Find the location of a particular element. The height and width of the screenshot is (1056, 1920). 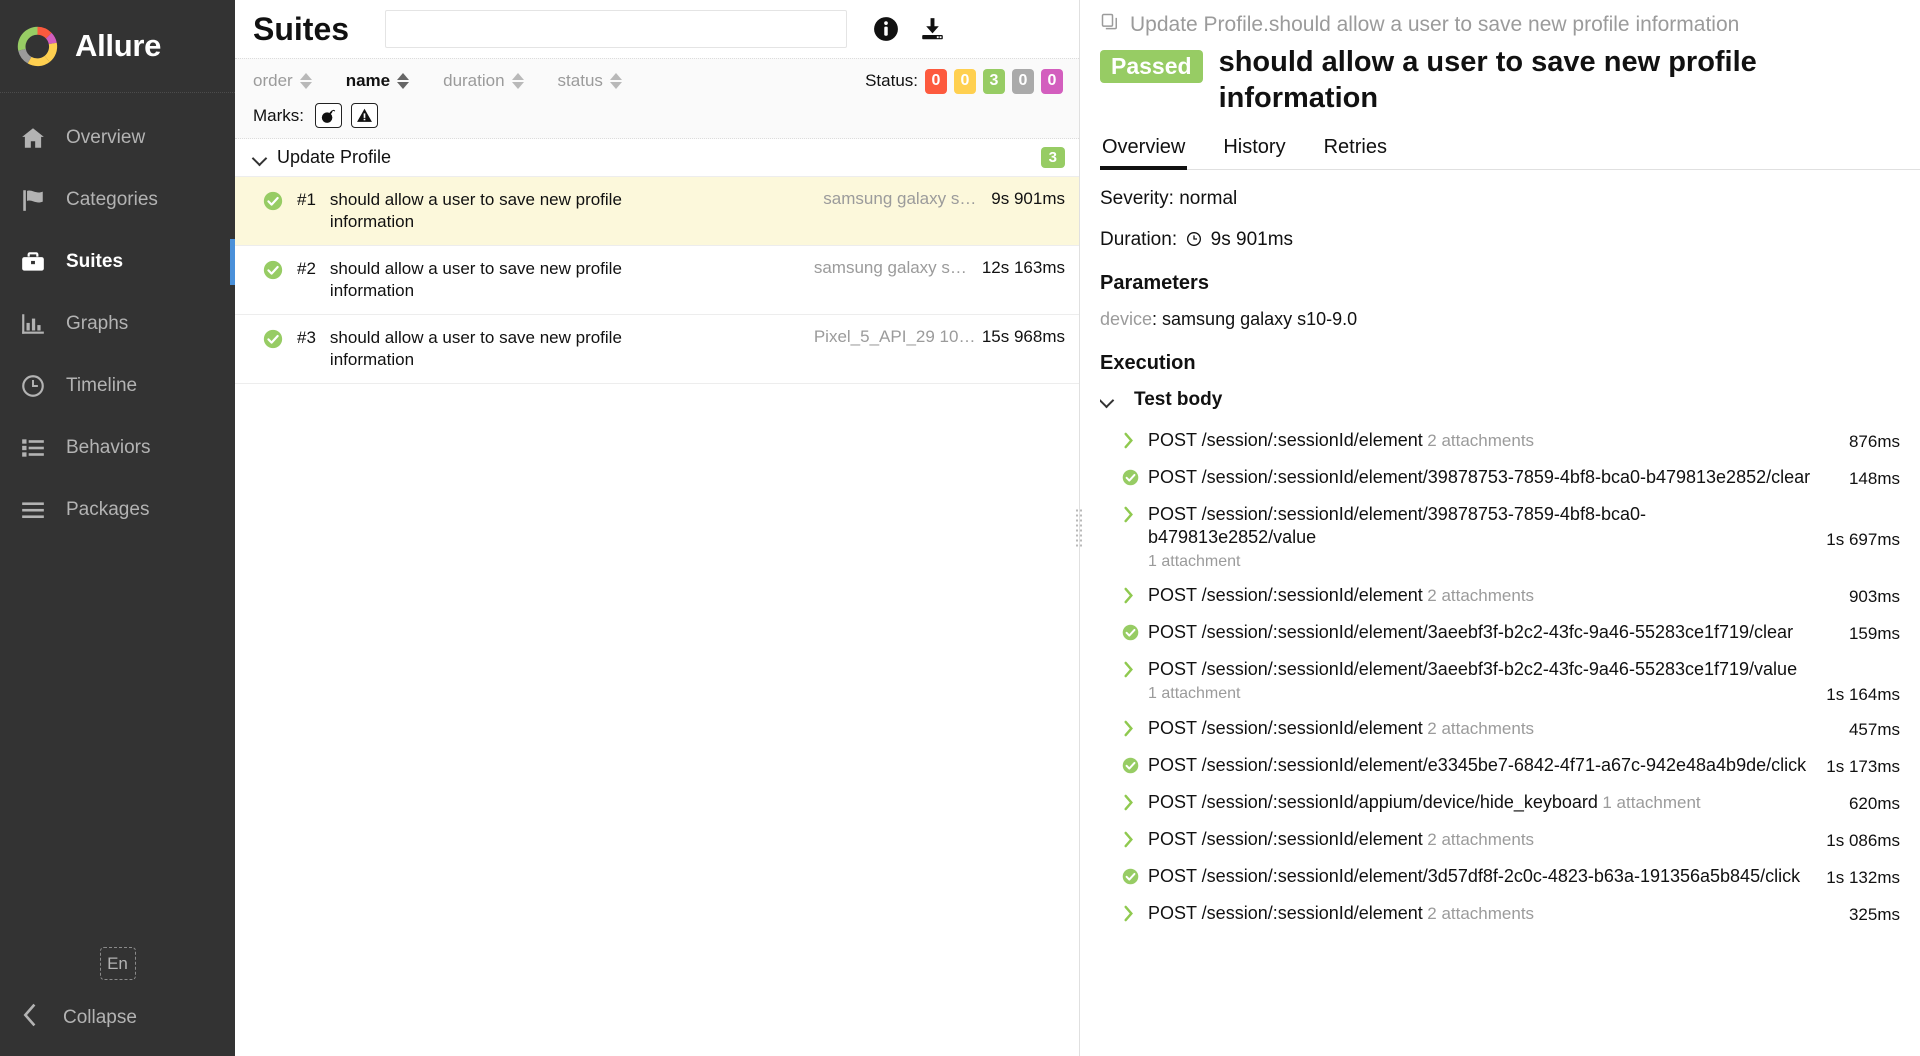

sidebar-item-label: Suites is located at coordinates (95, 261).